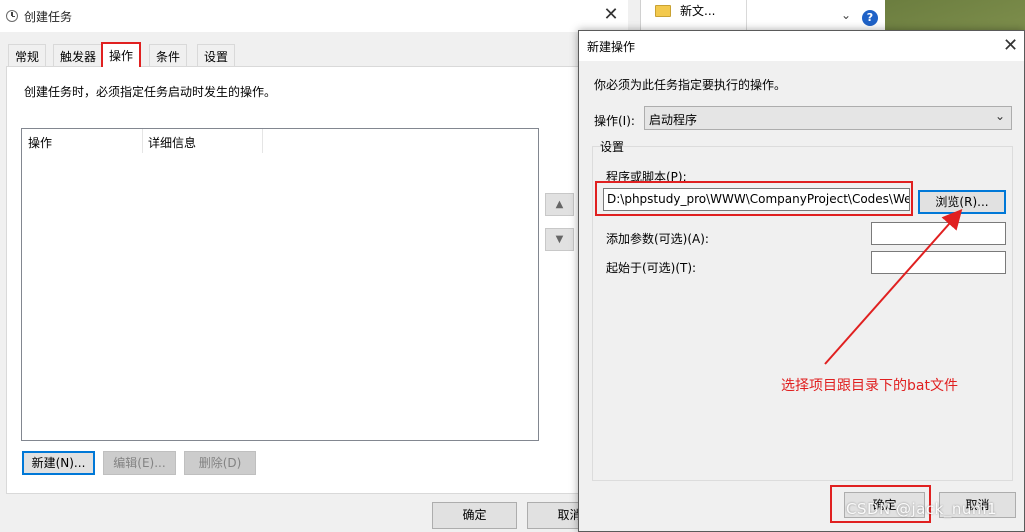 Image resolution: width=1025 pixels, height=532 pixels. Describe the element at coordinates (690, 85) in the screenshot. I see `dialog-intro: 你必须为此任务指定要执行的操作。` at that location.